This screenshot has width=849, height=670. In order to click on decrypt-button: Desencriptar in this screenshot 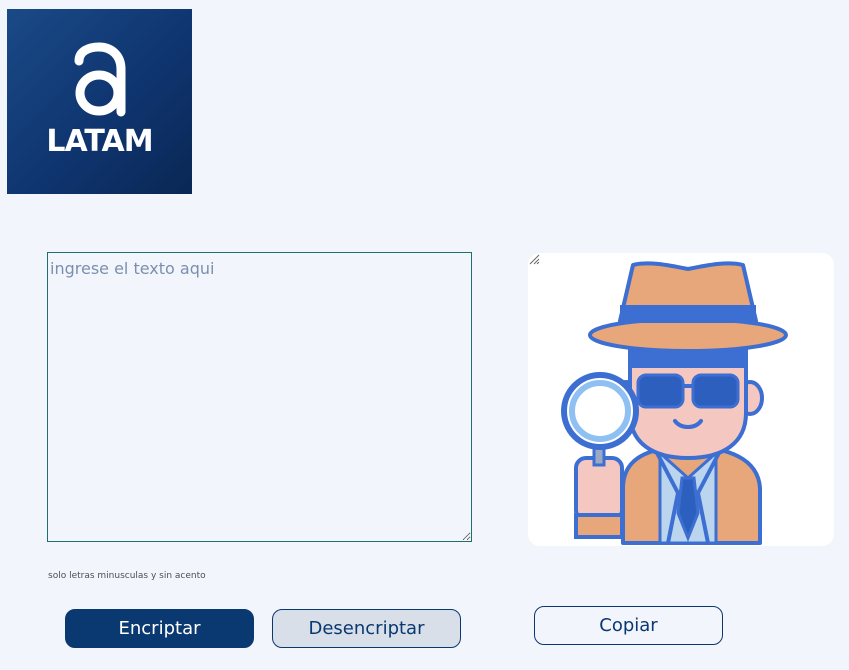, I will do `click(366, 628)`.